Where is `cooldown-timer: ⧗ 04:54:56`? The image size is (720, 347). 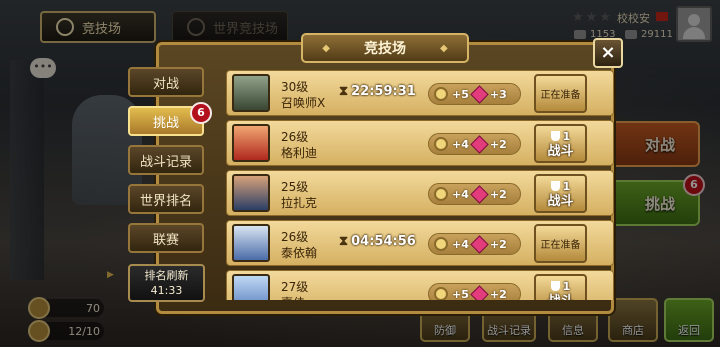
cooldown-timer: ⧗ 04:54:56 is located at coordinates (377, 241).